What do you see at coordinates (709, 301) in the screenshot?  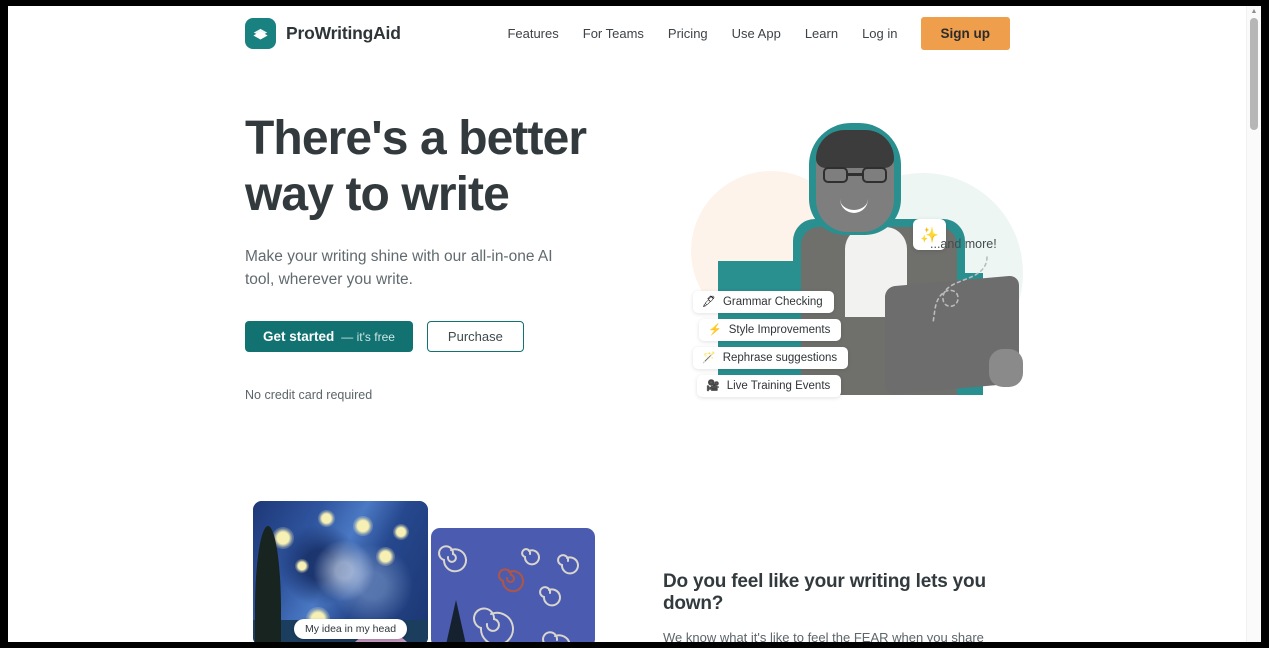 I see `feather-icon: 🖋` at bounding box center [709, 301].